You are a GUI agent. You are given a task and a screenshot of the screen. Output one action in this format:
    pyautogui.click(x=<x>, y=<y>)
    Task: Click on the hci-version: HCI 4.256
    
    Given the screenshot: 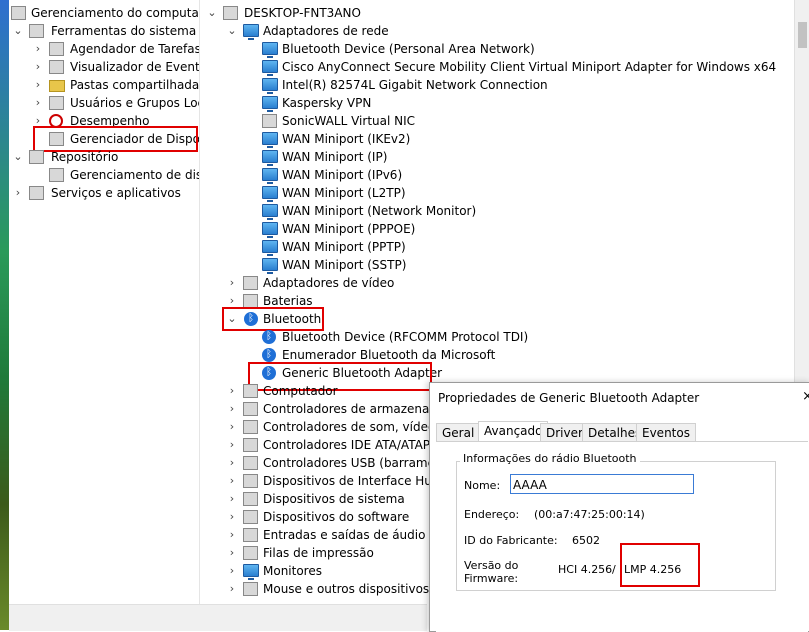 What is the action you would take?
    pyautogui.click(x=585, y=569)
    